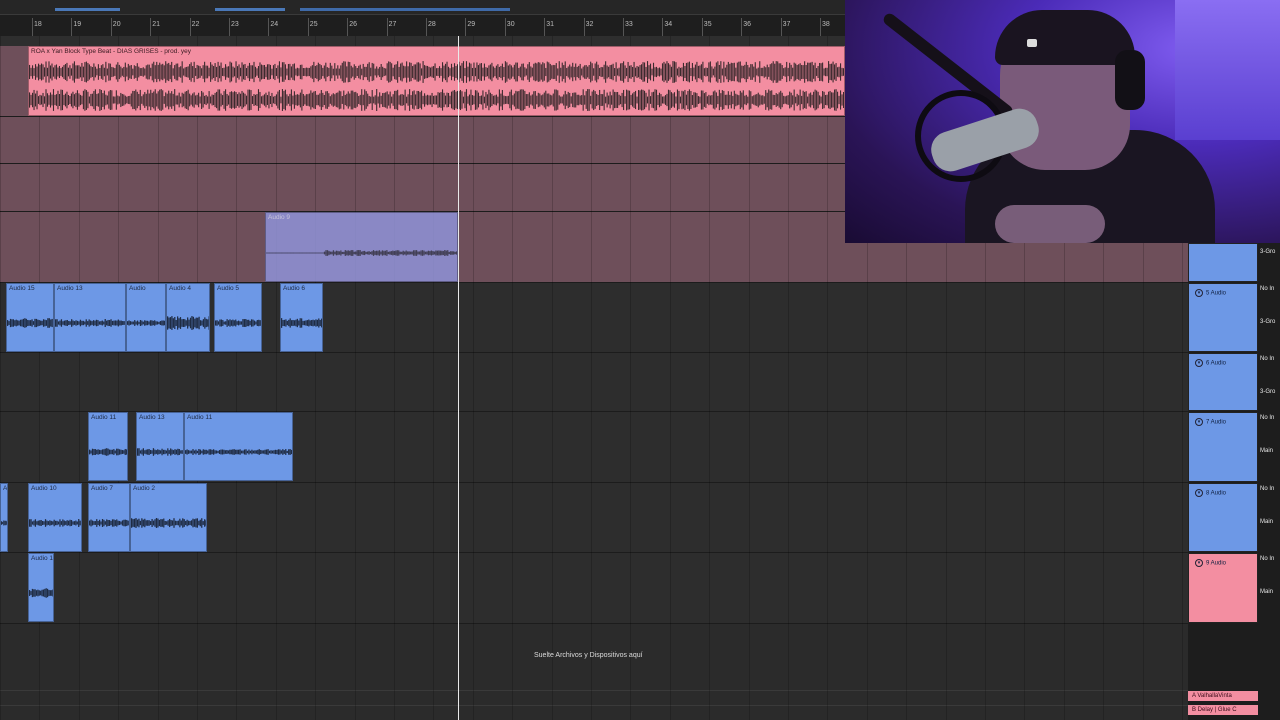 The image size is (1280, 720). I want to click on playhead, so click(458, 378).